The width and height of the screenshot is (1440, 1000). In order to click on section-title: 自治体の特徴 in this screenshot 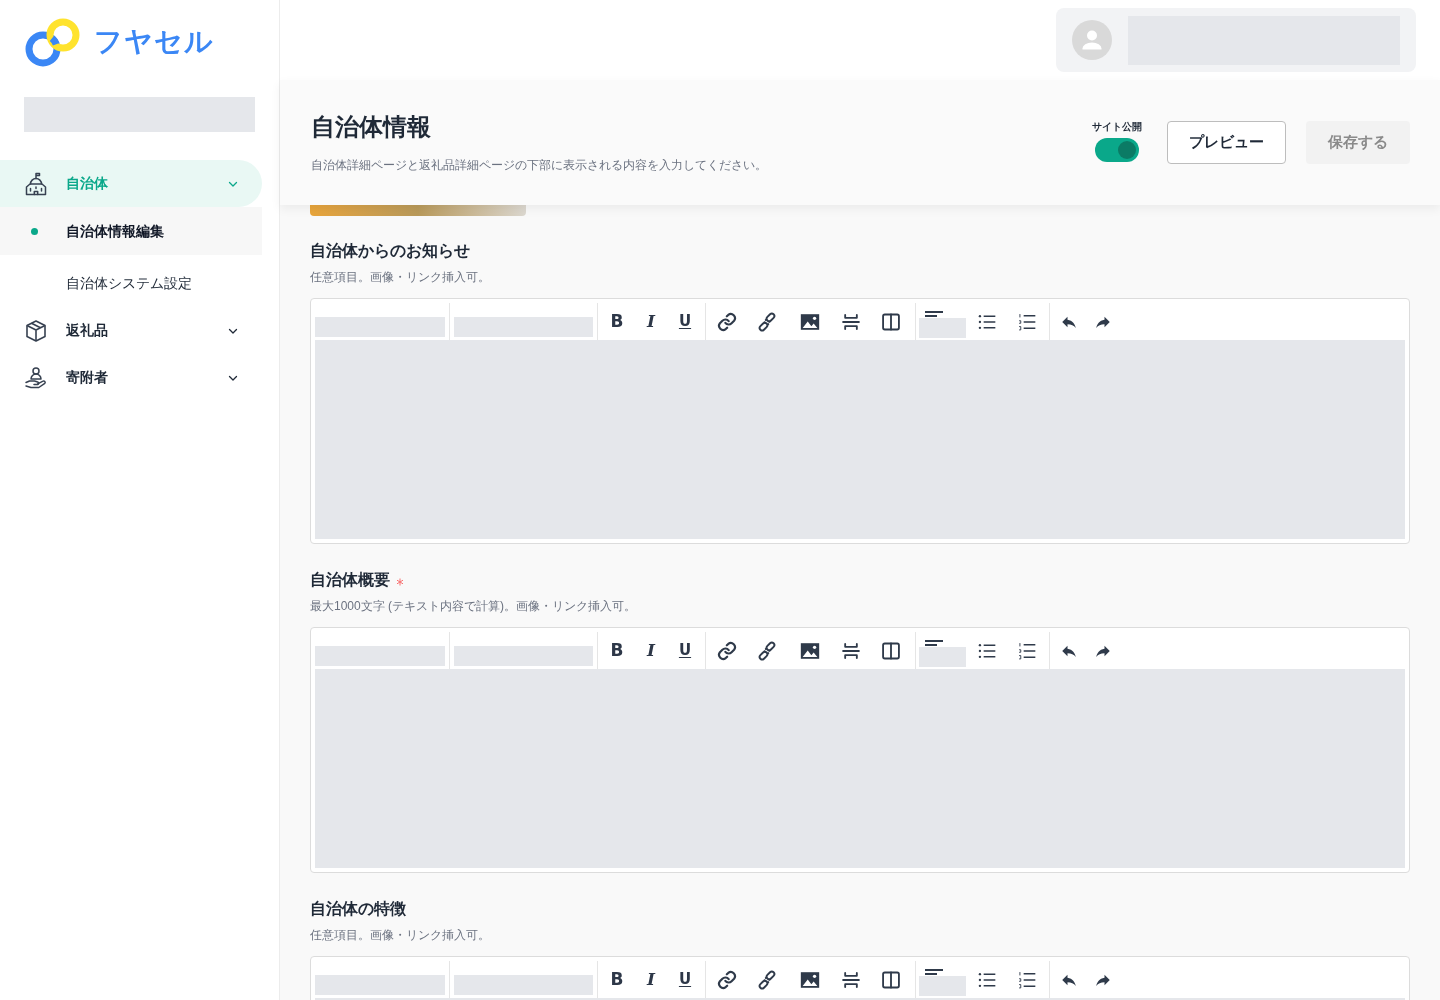, I will do `click(358, 909)`.